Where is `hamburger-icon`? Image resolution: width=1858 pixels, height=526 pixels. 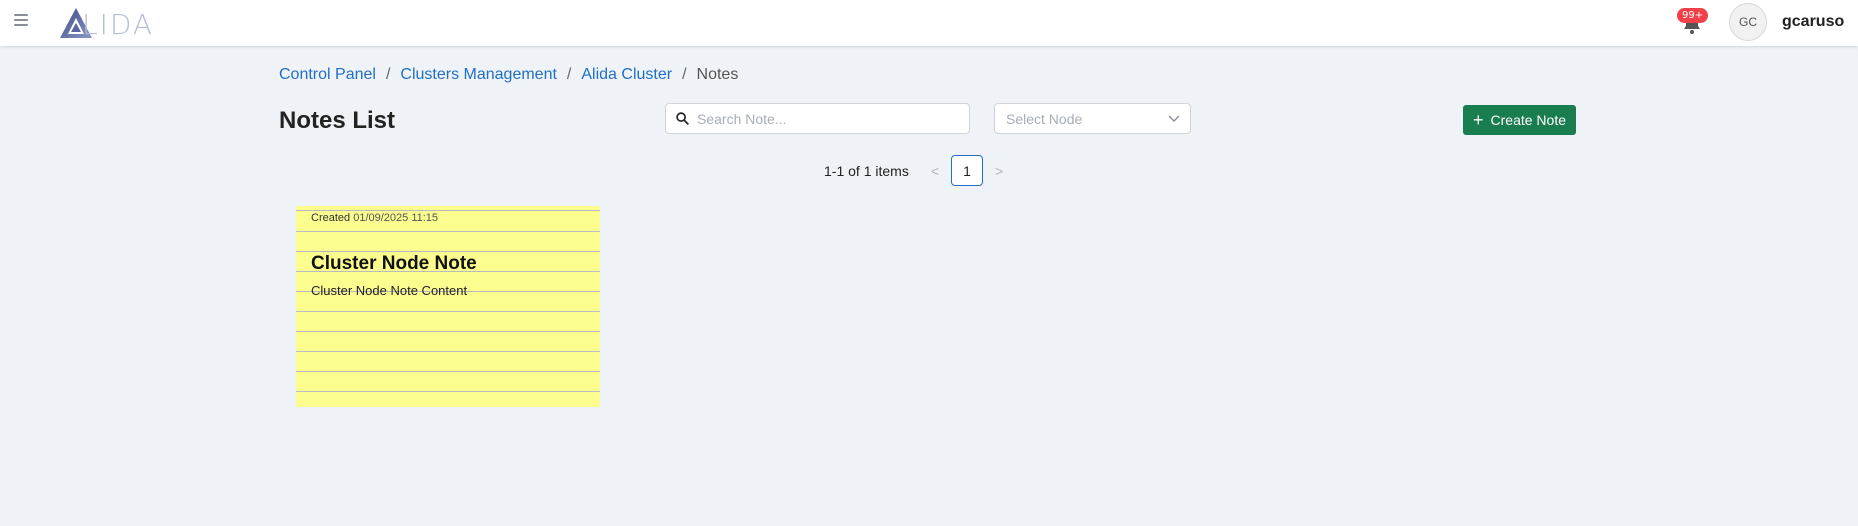 hamburger-icon is located at coordinates (22, 21).